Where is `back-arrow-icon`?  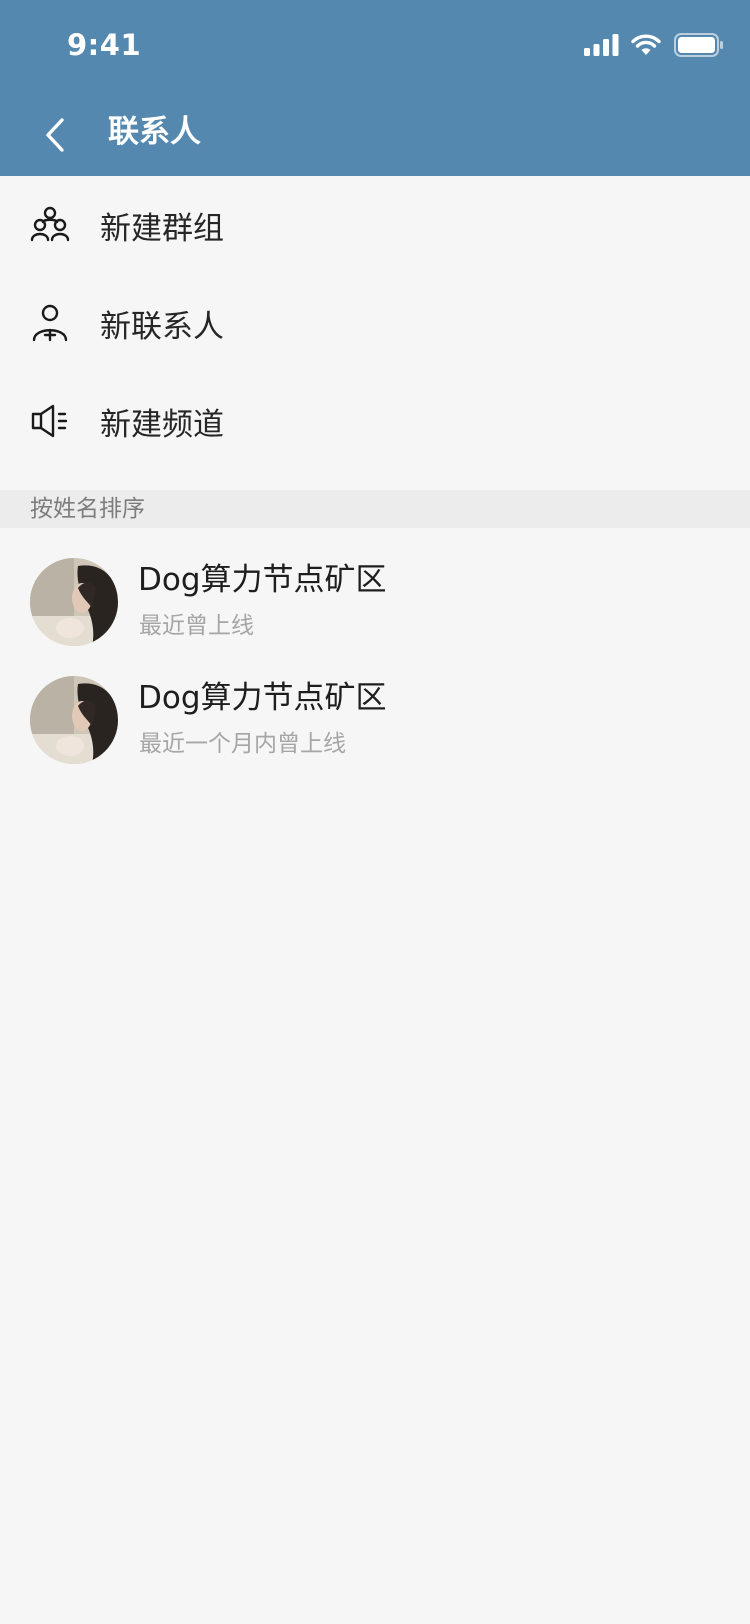
back-arrow-icon is located at coordinates (55, 135).